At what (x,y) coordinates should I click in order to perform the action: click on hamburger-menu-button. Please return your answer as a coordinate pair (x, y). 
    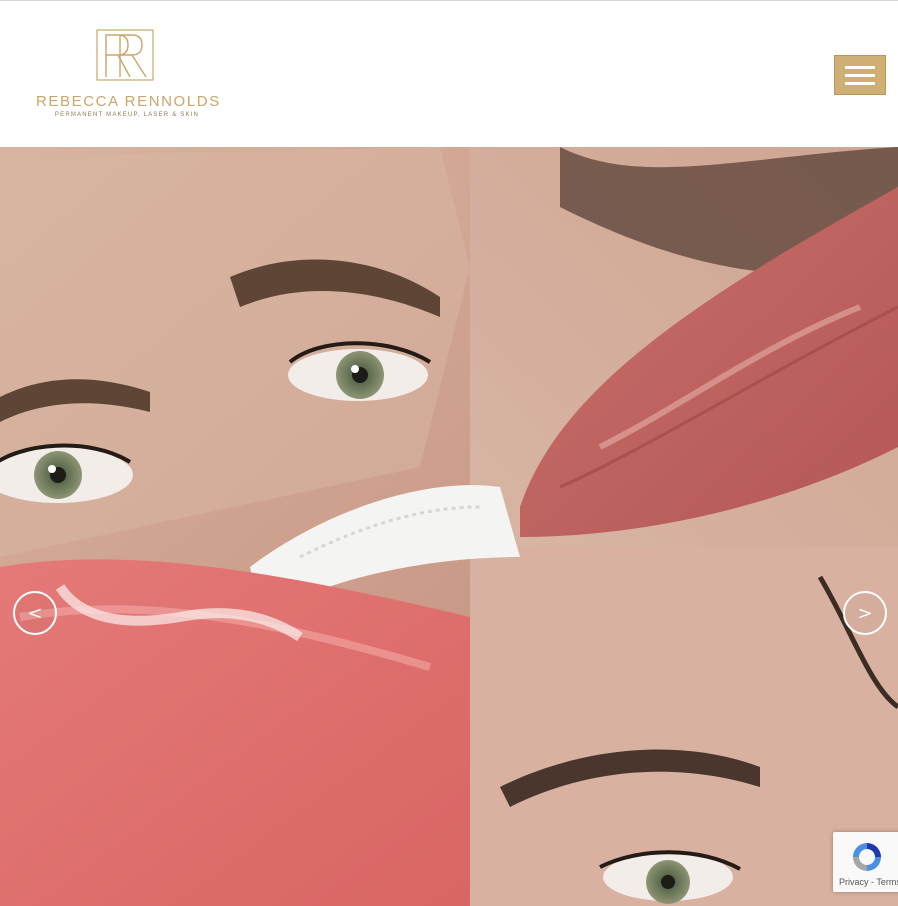
    Looking at the image, I should click on (860, 75).